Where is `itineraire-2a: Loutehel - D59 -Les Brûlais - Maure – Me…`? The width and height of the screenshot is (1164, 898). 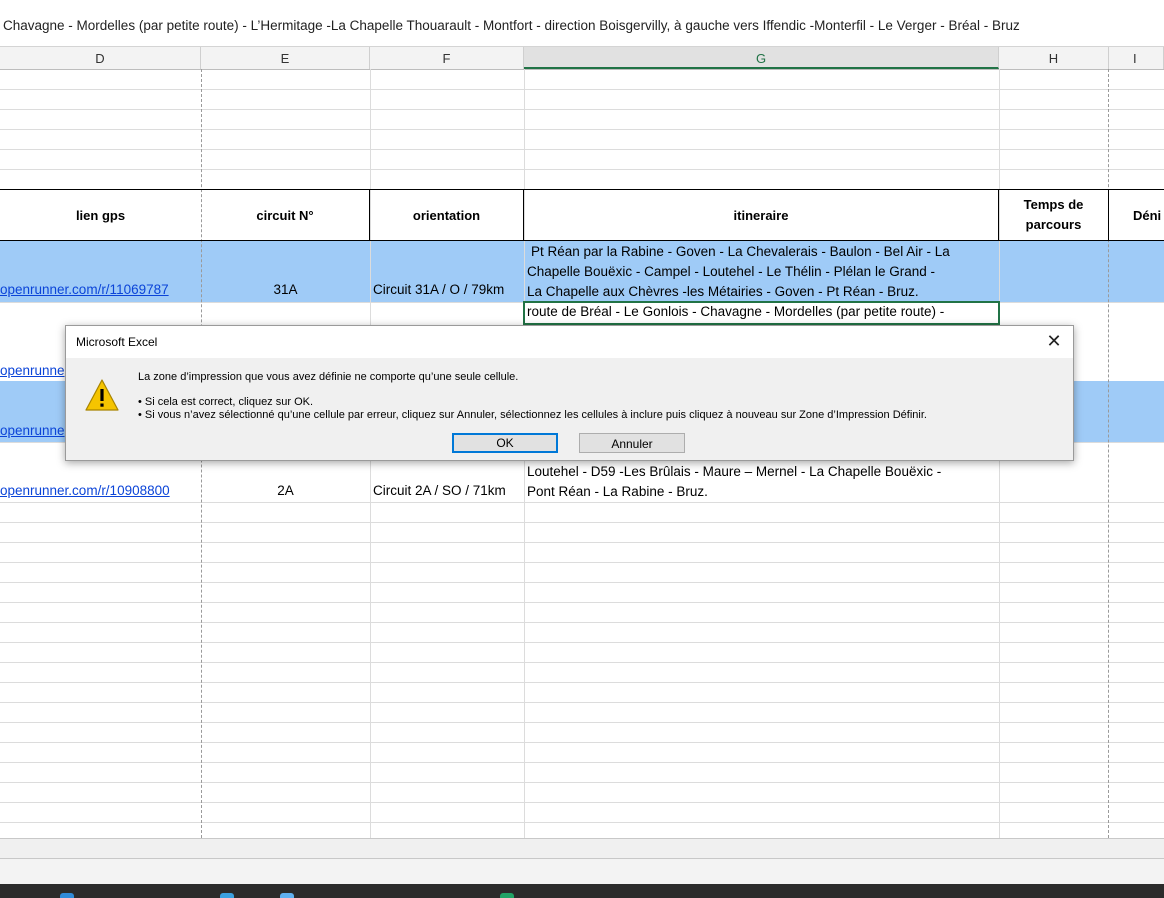
itineraire-2a: Loutehel - D59 -Les Brûlais - Maure – Me… is located at coordinates (734, 482).